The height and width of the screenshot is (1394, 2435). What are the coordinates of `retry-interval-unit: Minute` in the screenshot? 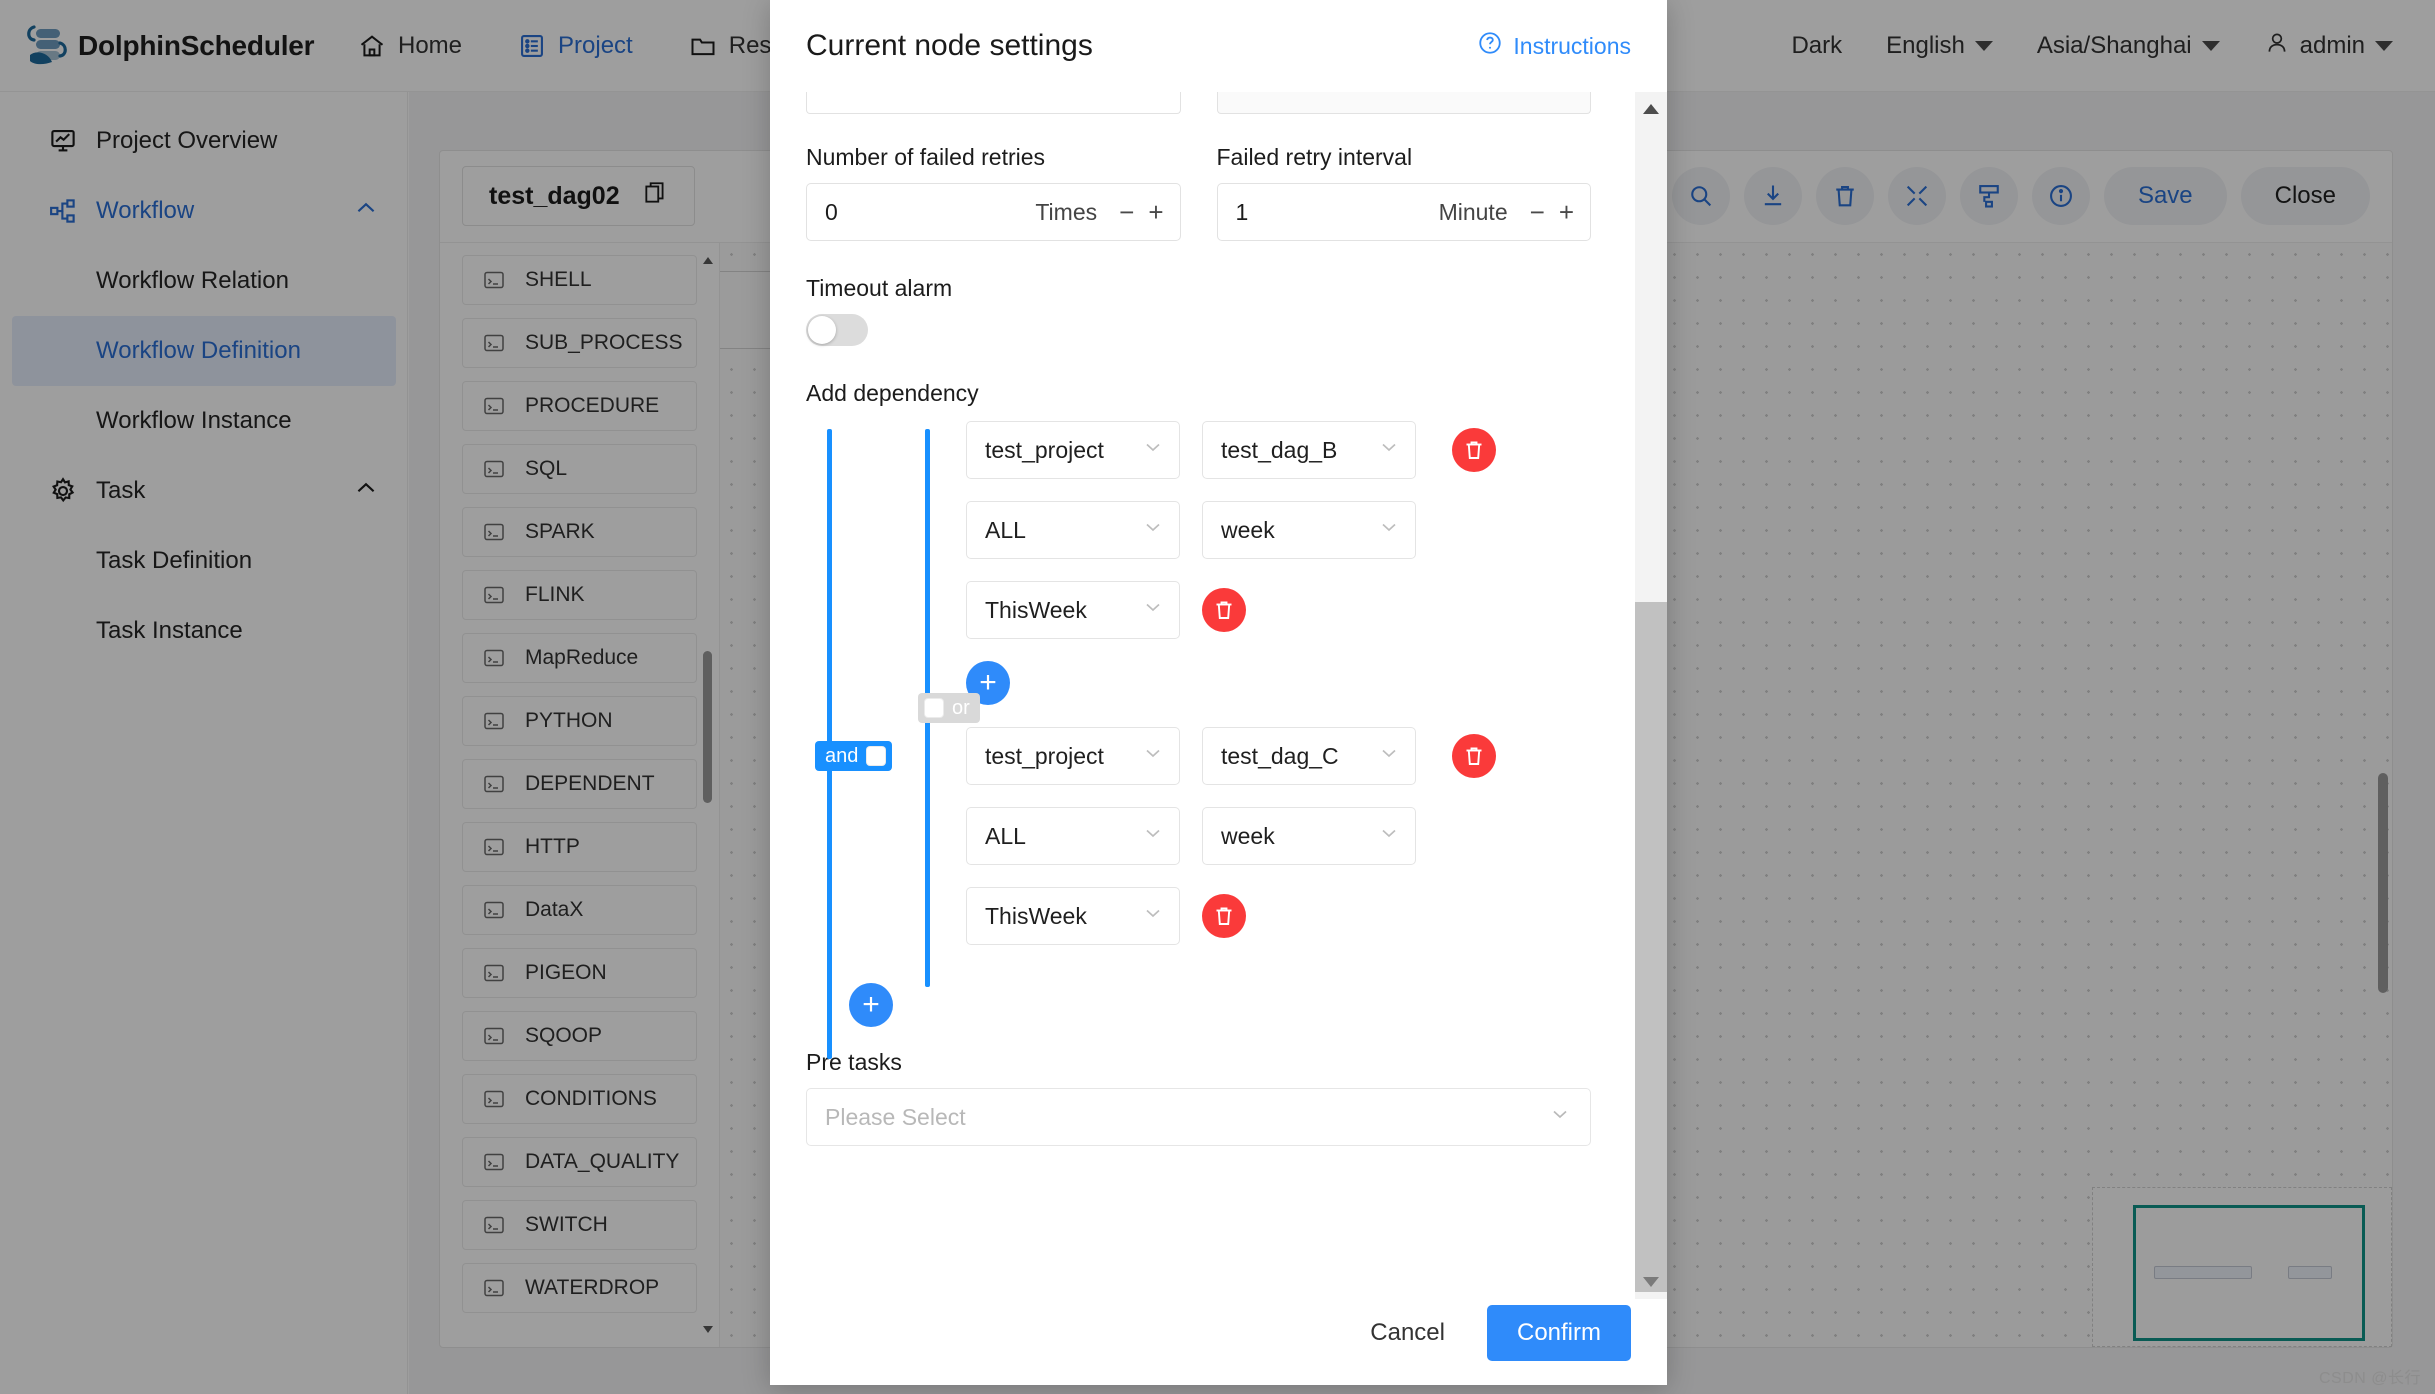 It's located at (1473, 211).